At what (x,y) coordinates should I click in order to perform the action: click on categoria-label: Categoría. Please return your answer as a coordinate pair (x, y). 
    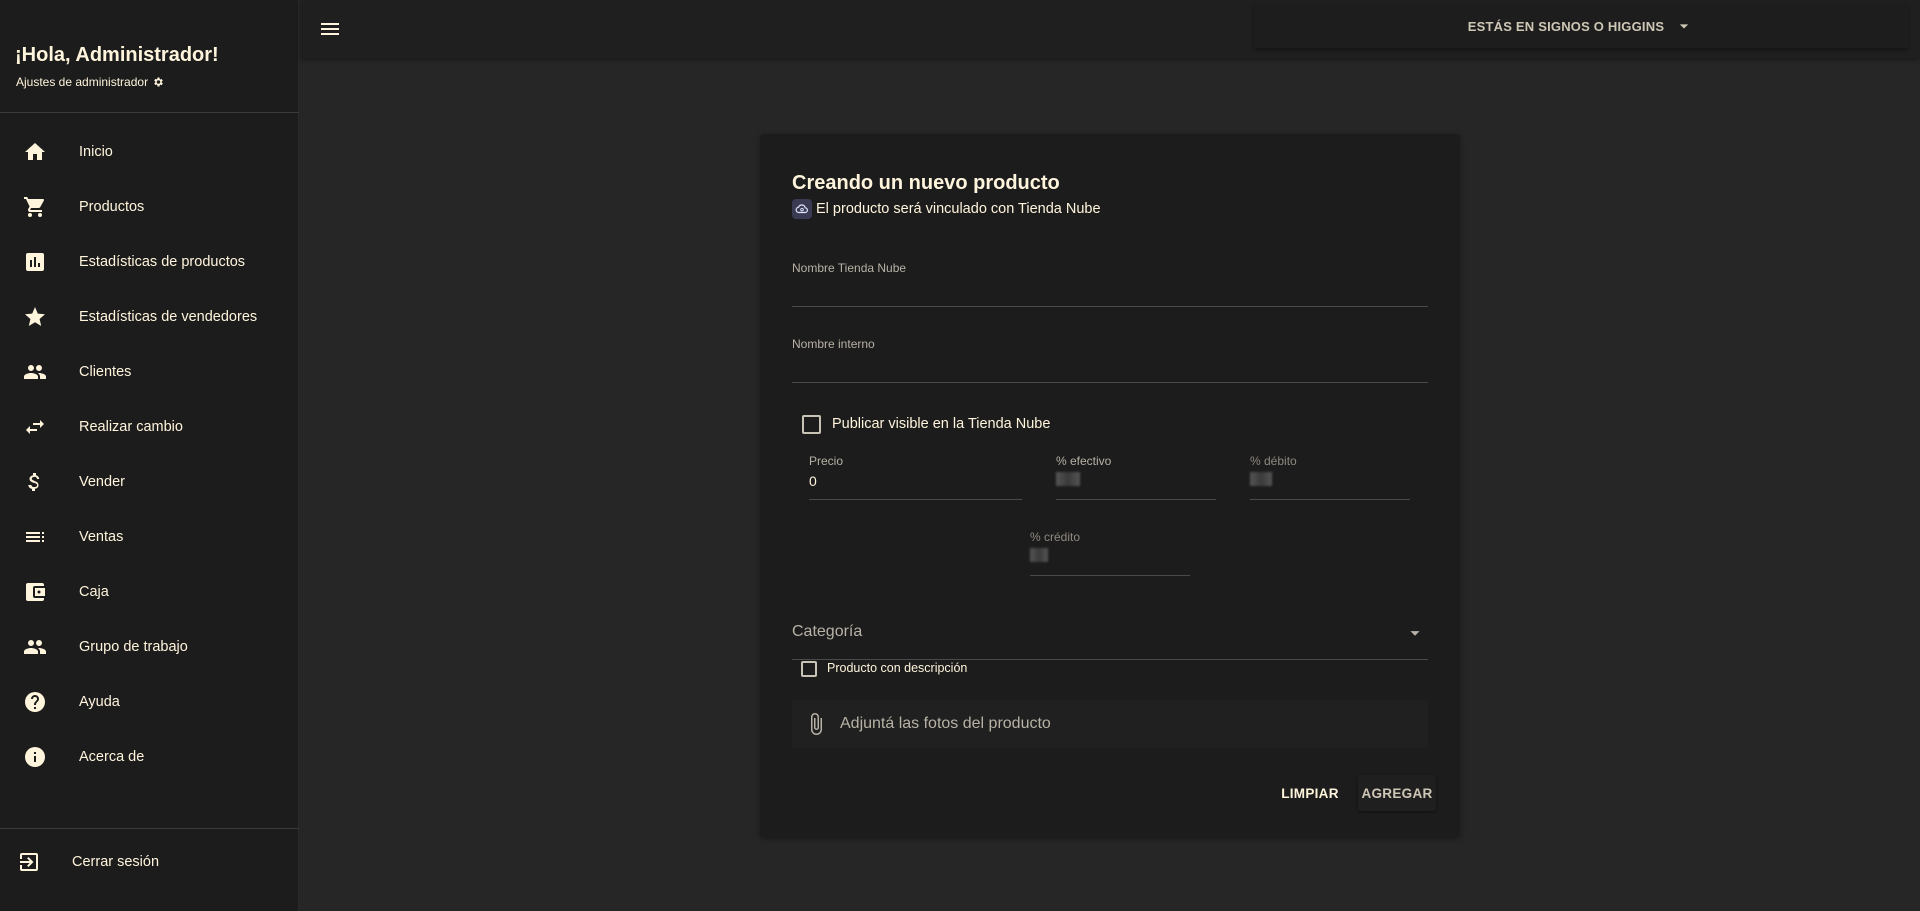
    Looking at the image, I should click on (827, 631).